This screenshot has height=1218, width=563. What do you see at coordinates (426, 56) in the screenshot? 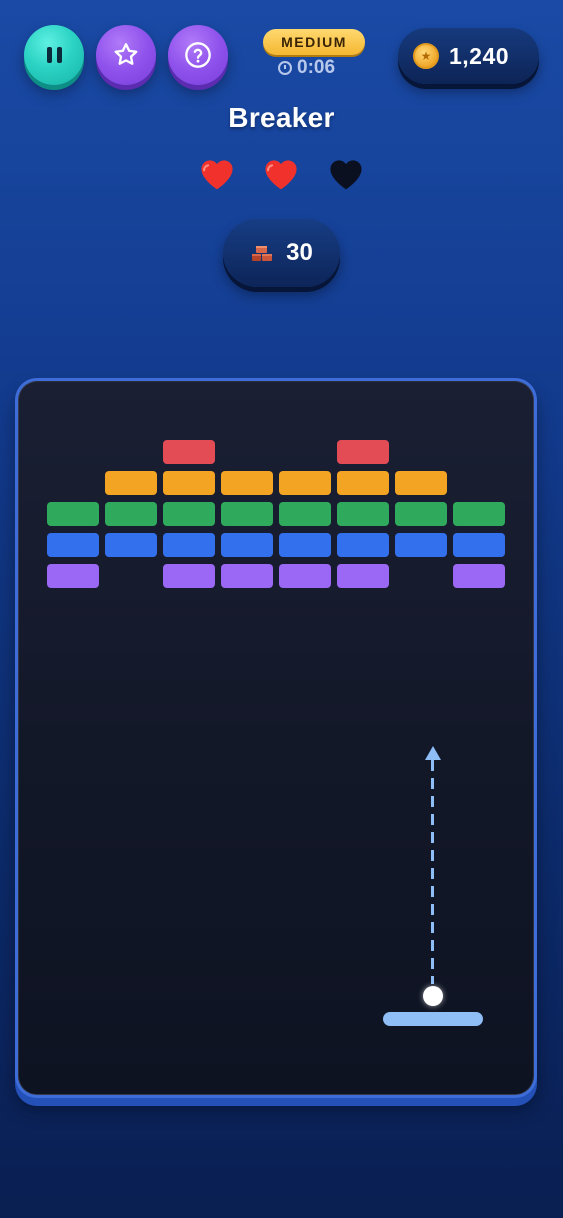
I see `coin-icon: ★` at bounding box center [426, 56].